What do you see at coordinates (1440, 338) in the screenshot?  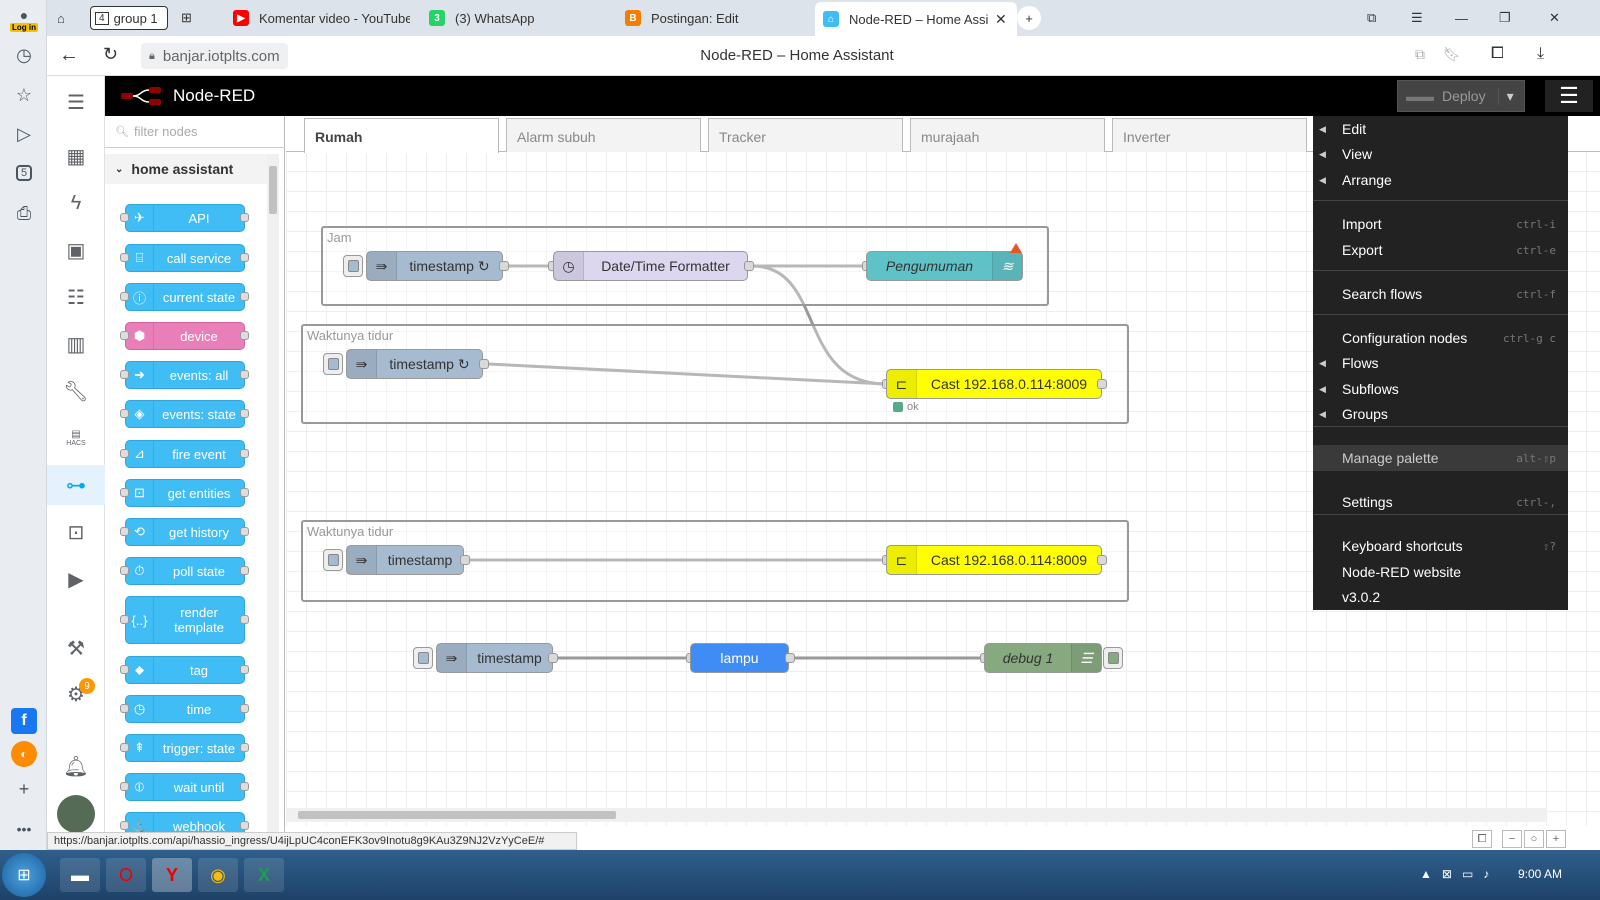 I see `menu-item-configuration-nodes: Configuration nodes ctrl-g c` at bounding box center [1440, 338].